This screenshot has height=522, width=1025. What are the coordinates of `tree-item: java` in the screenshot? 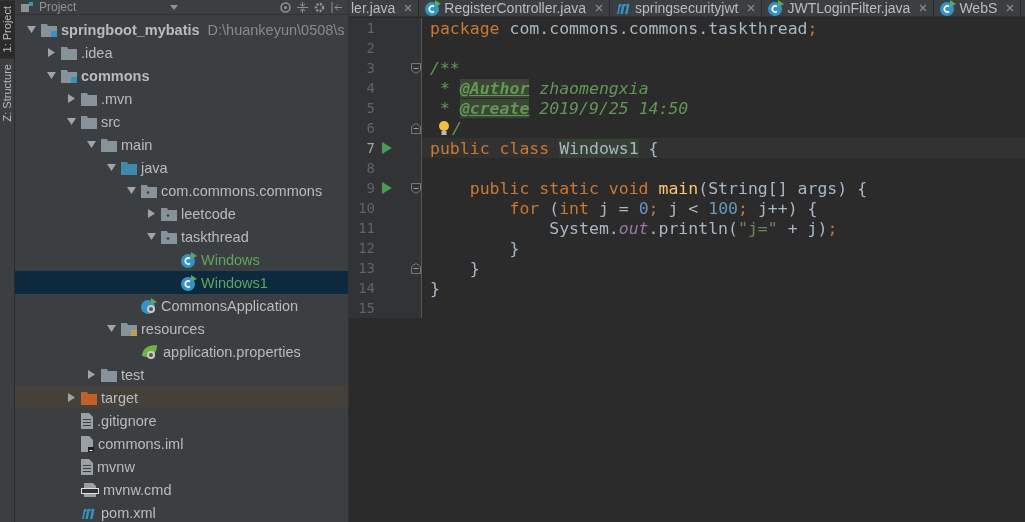 It's located at (181, 167).